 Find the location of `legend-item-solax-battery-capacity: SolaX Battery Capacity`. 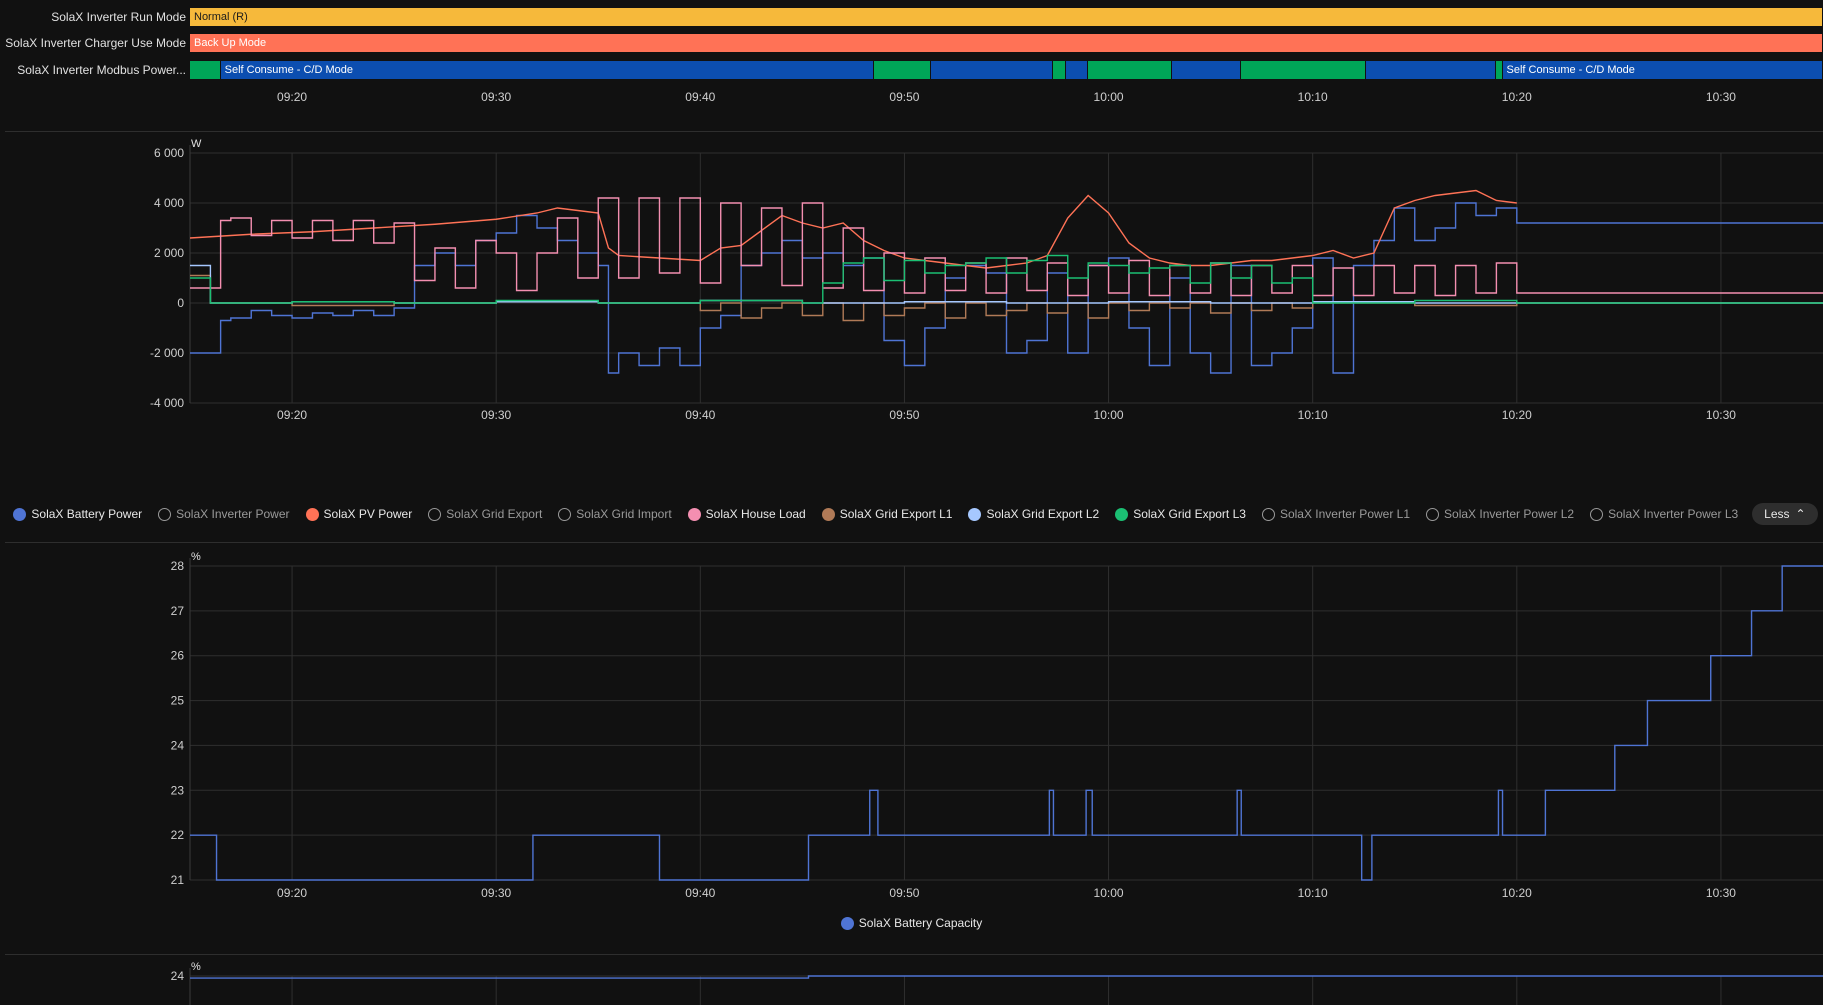

legend-item-solax-battery-capacity: SolaX Battery Capacity is located at coordinates (911, 923).